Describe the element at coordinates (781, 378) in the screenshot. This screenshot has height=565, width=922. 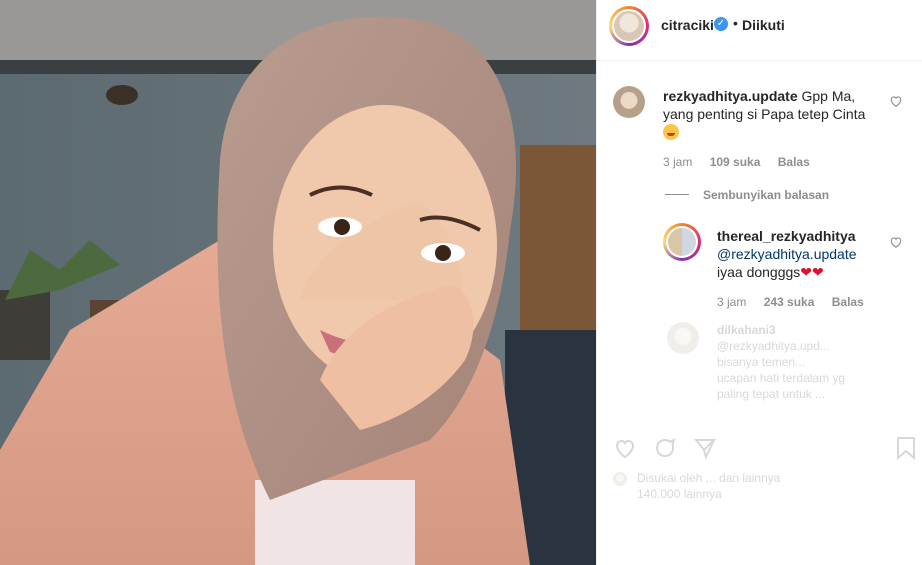
I see `faded-line-3: ucapan hati terdalam yg` at that location.